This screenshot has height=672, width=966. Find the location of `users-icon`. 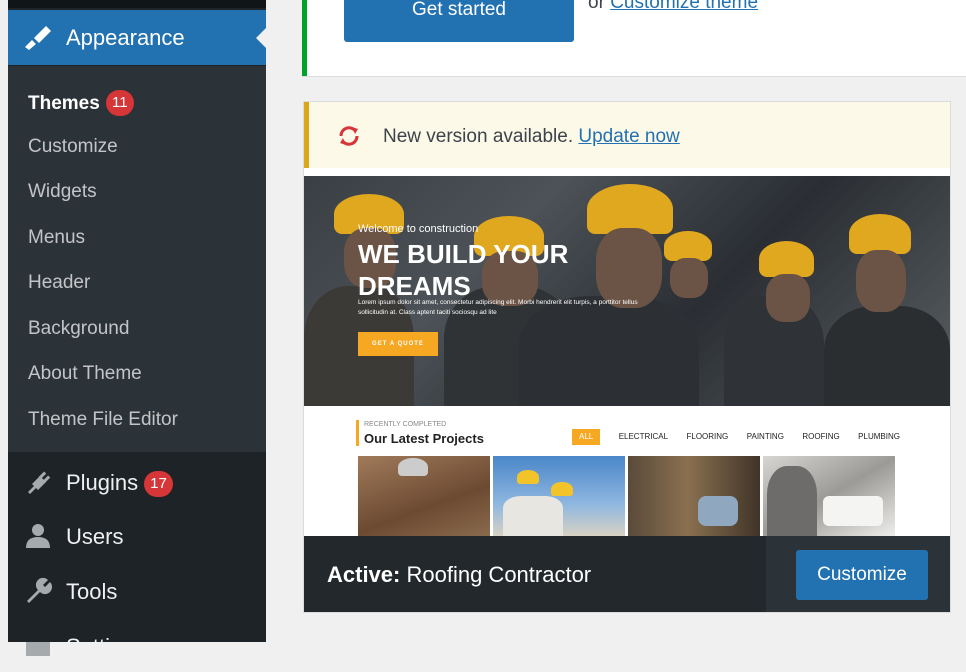

users-icon is located at coordinates (38, 536).